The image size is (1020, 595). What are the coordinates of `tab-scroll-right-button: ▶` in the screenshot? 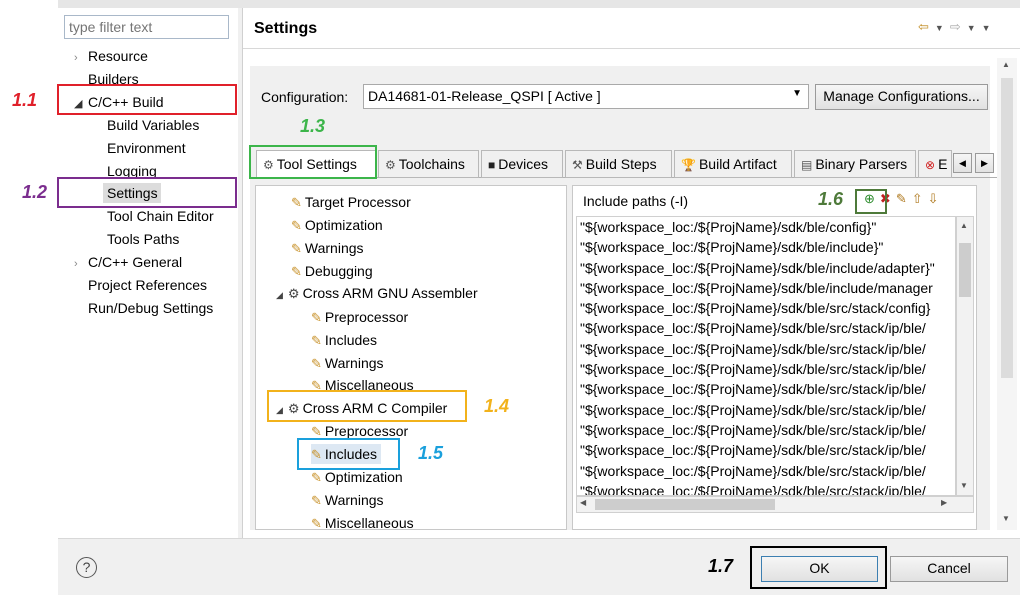 It's located at (984, 163).